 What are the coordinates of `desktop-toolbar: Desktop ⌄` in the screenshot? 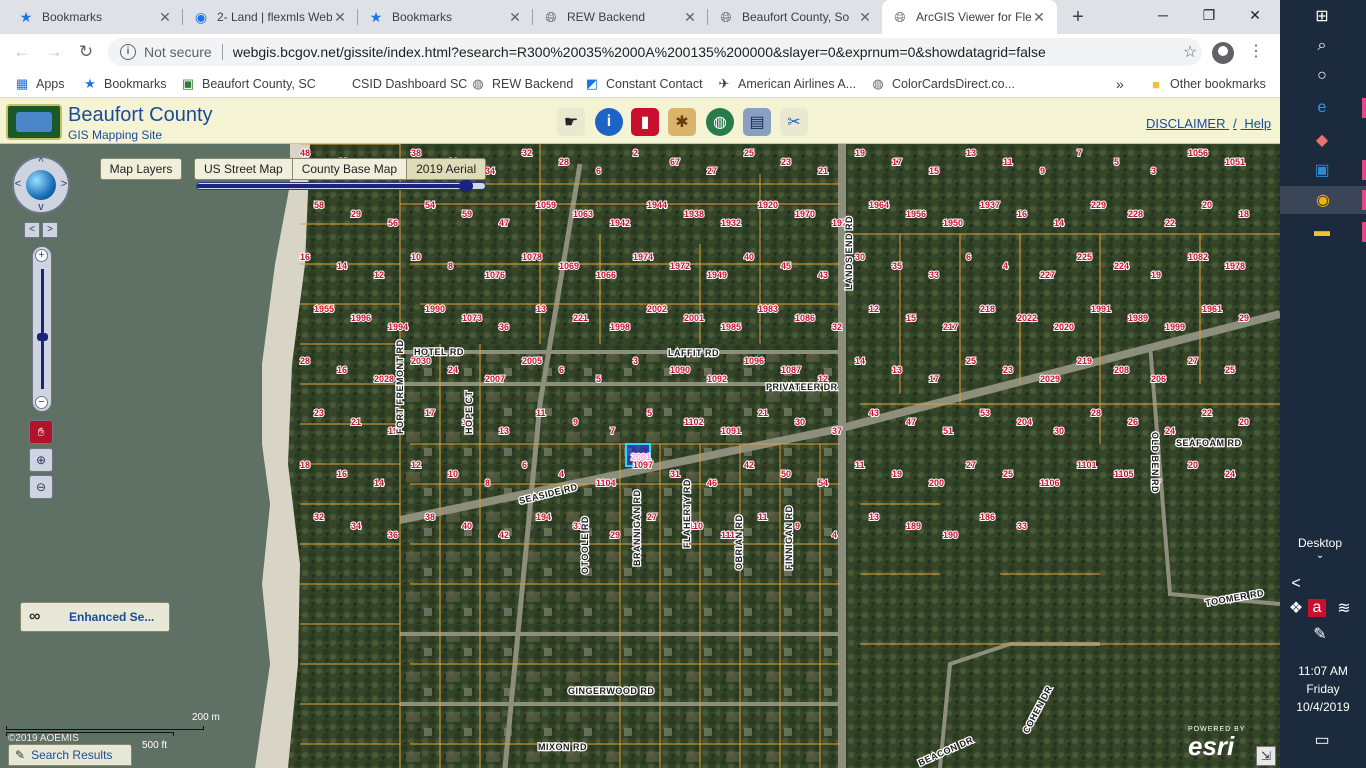 It's located at (1320, 548).